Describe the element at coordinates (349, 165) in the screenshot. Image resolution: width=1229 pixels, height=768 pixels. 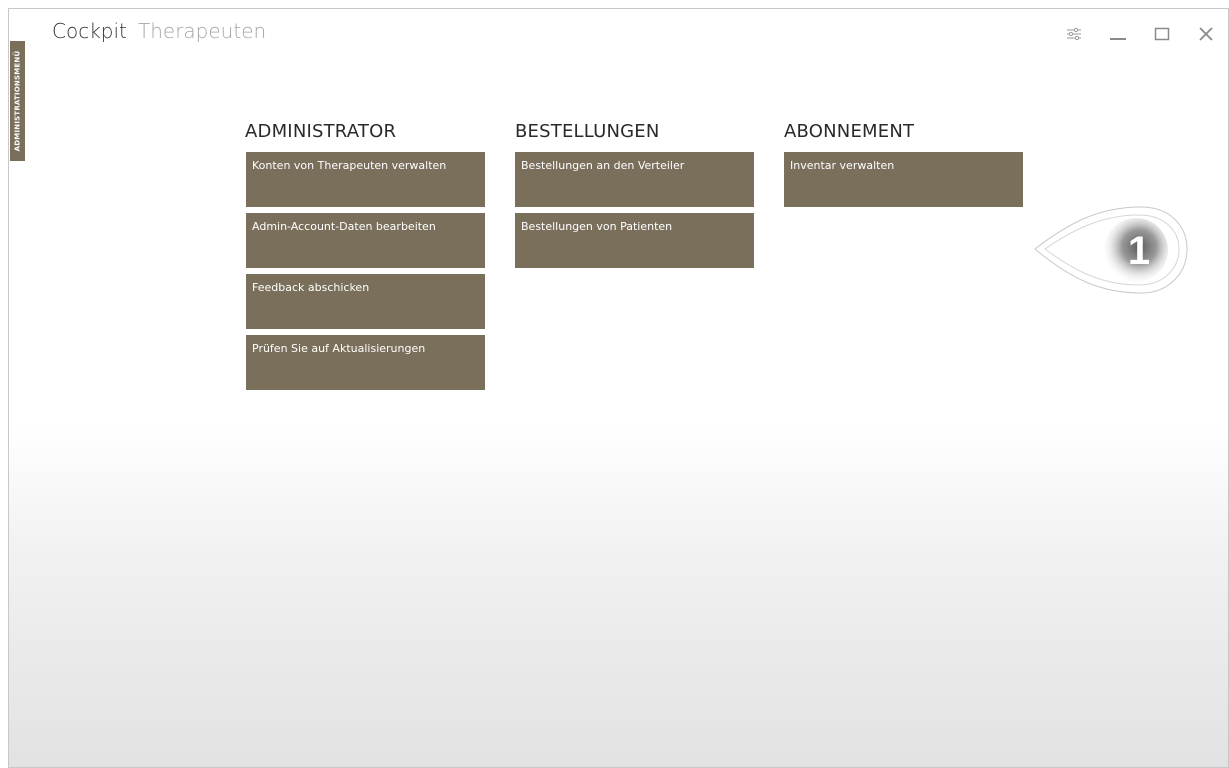
I see `tile-label: Konten von Therapeuten verwalten` at that location.